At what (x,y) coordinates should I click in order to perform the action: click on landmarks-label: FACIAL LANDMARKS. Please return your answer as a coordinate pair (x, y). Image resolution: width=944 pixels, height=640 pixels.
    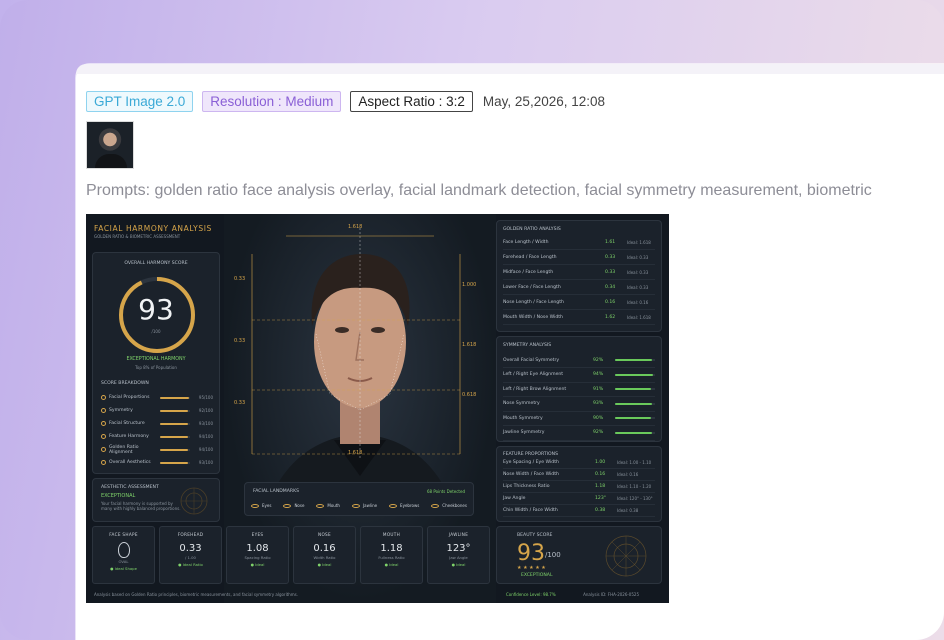
    Looking at the image, I should click on (276, 491).